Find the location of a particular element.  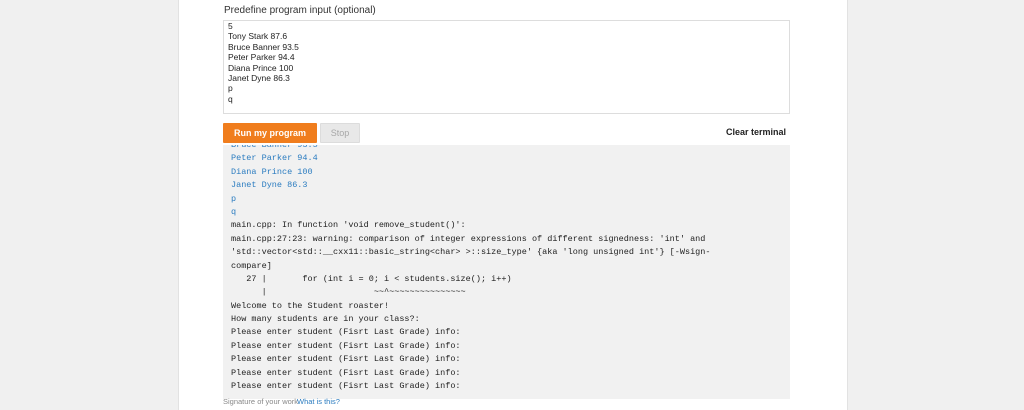

program-input-line: Diana Prince 100 is located at coordinates (261, 67).